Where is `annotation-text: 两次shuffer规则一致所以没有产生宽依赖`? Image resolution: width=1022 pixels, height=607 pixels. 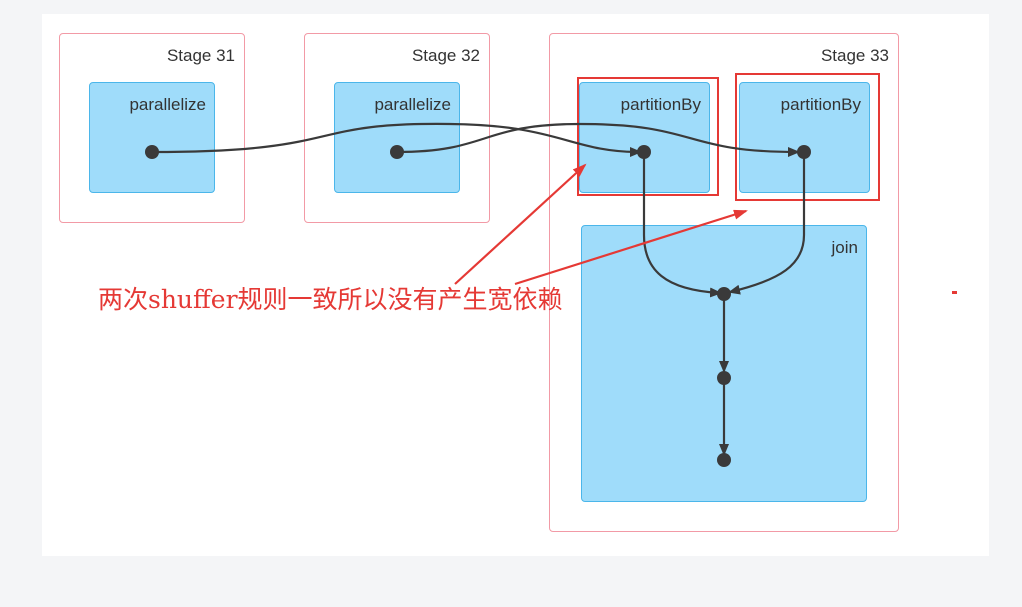
annotation-text: 两次shuffer规则一致所以没有产生宽依赖 is located at coordinates (330, 299).